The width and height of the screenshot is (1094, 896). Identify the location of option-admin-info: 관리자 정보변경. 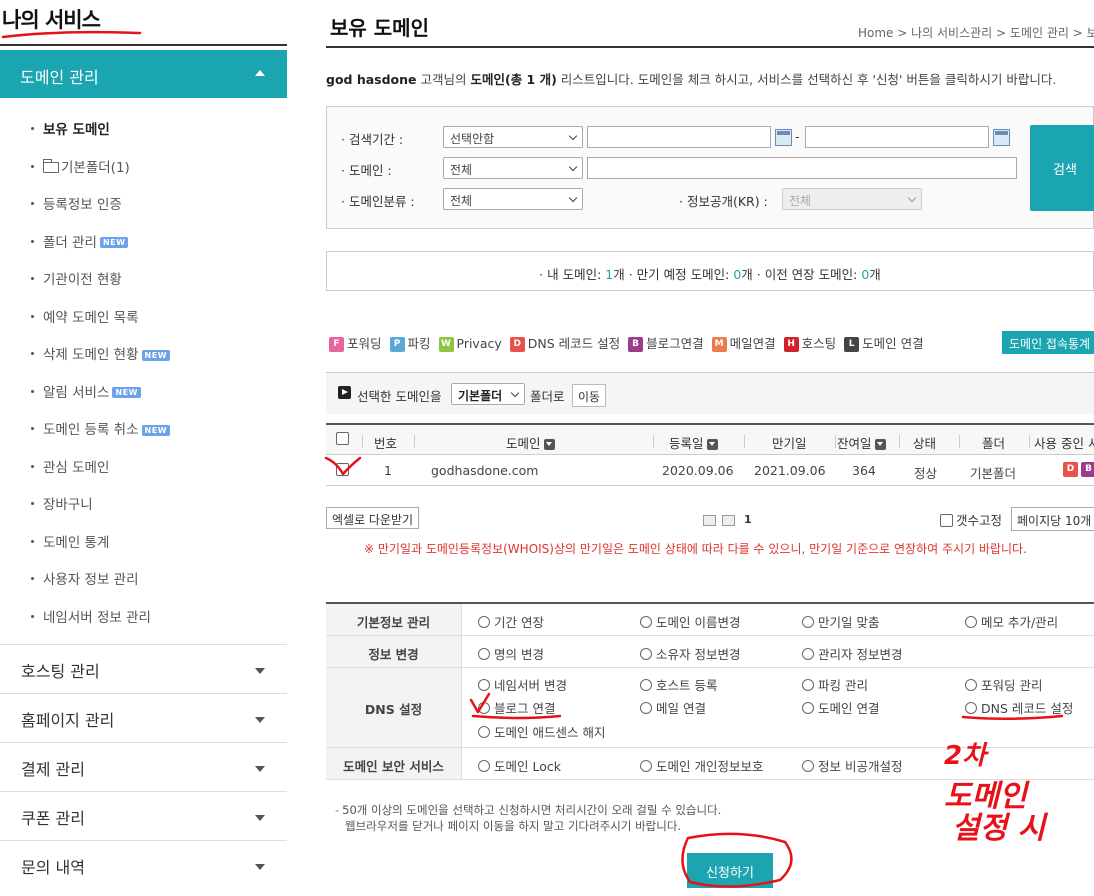
(852, 653).